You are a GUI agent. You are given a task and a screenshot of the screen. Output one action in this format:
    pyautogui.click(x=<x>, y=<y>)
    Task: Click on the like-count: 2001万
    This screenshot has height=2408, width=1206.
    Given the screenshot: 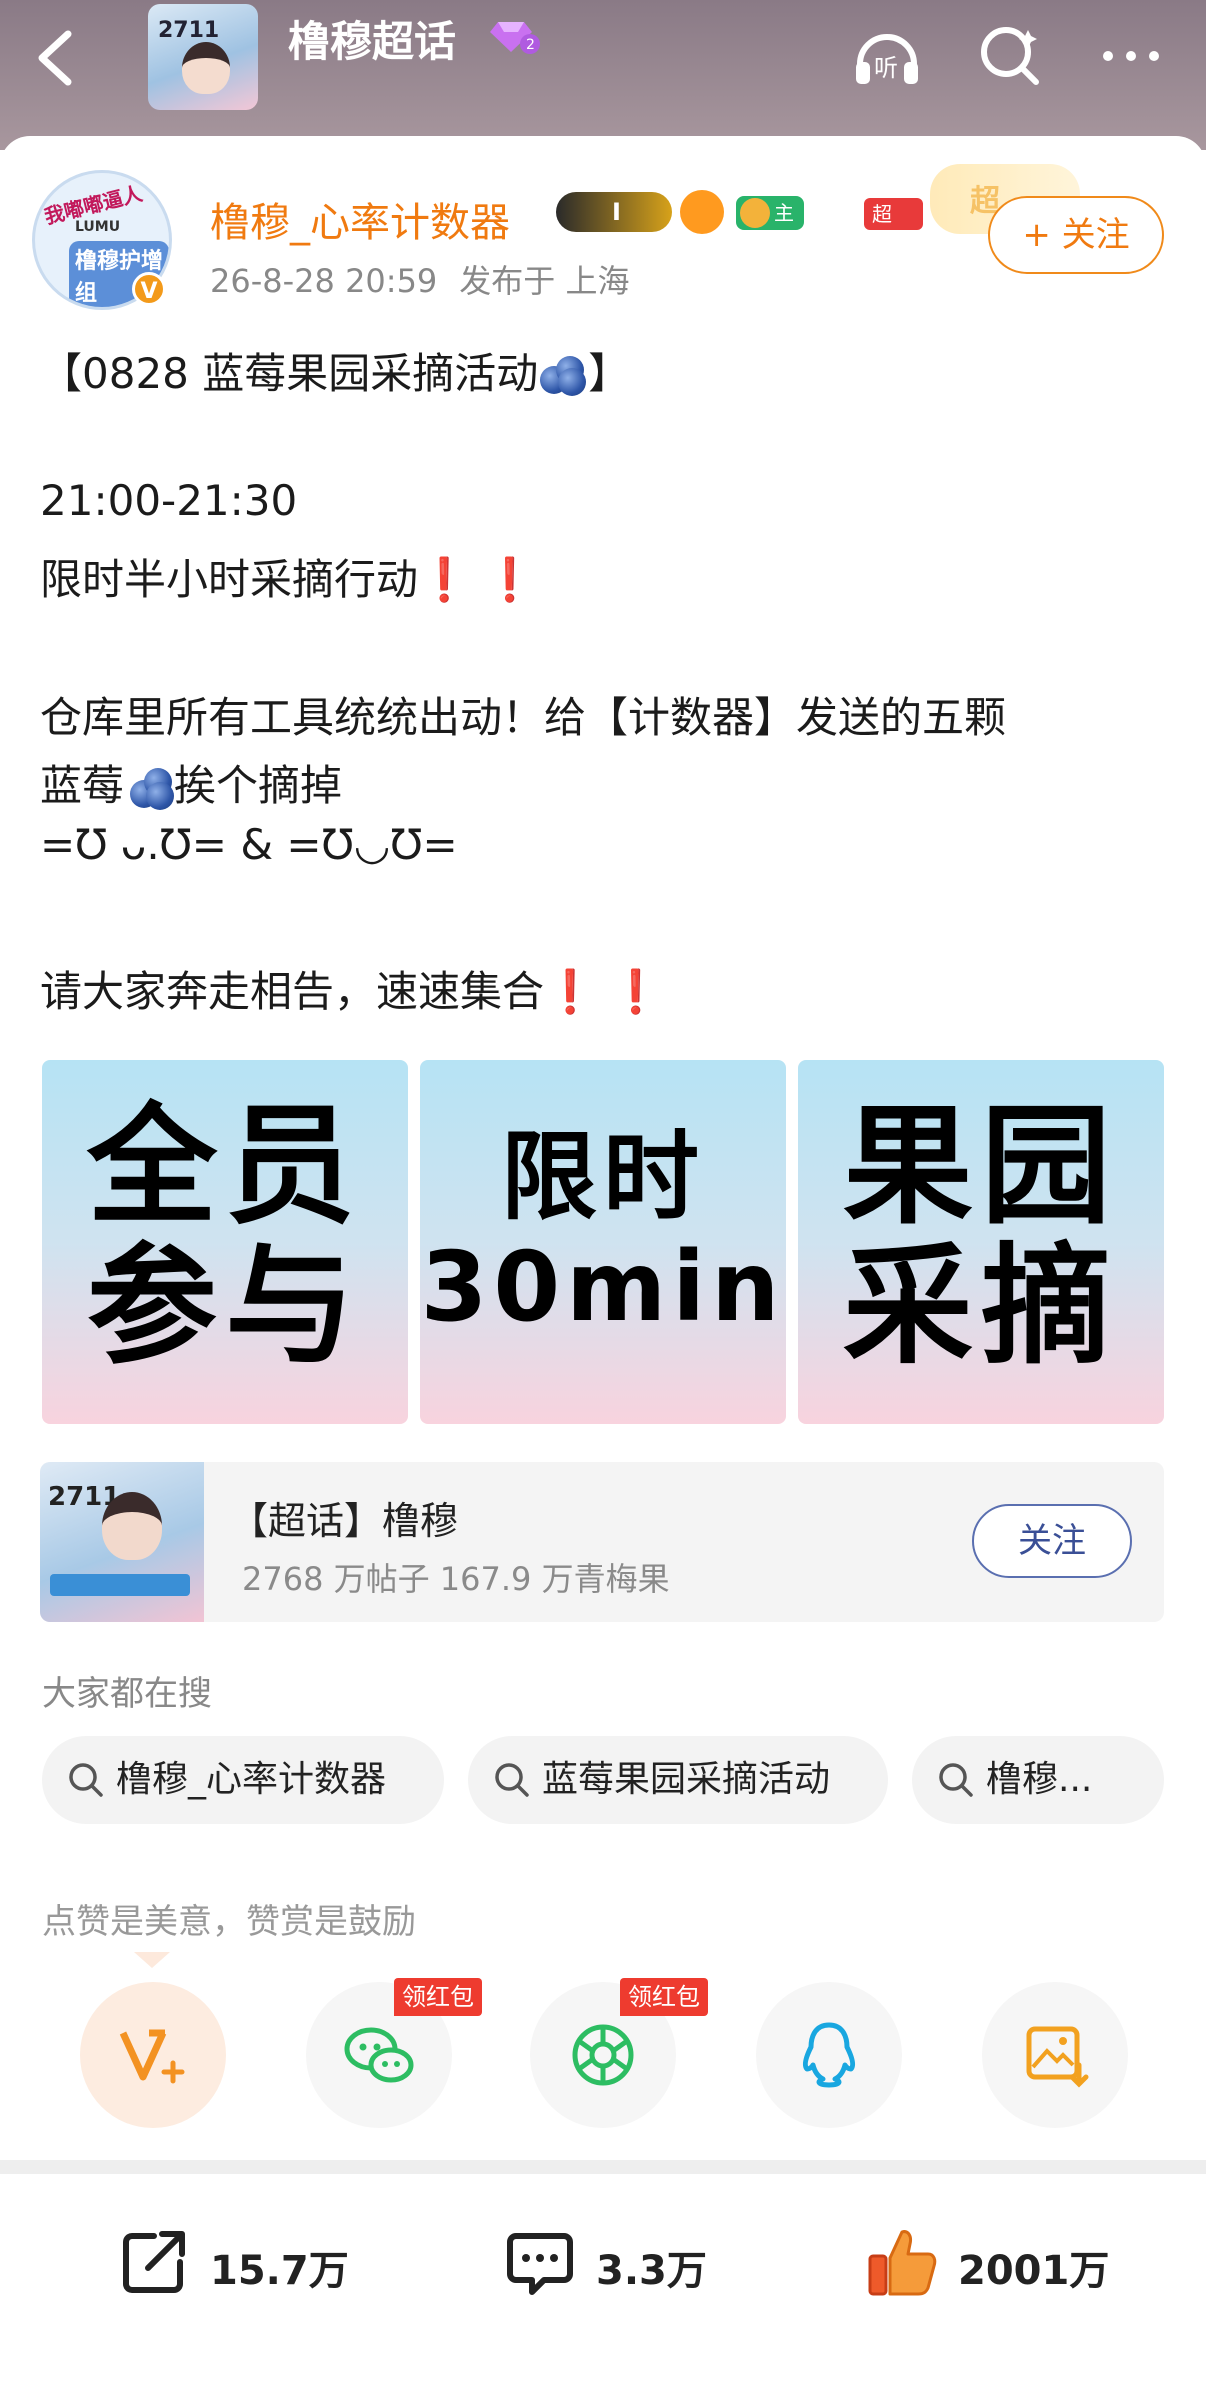 What is the action you would take?
    pyautogui.click(x=1034, y=2271)
    